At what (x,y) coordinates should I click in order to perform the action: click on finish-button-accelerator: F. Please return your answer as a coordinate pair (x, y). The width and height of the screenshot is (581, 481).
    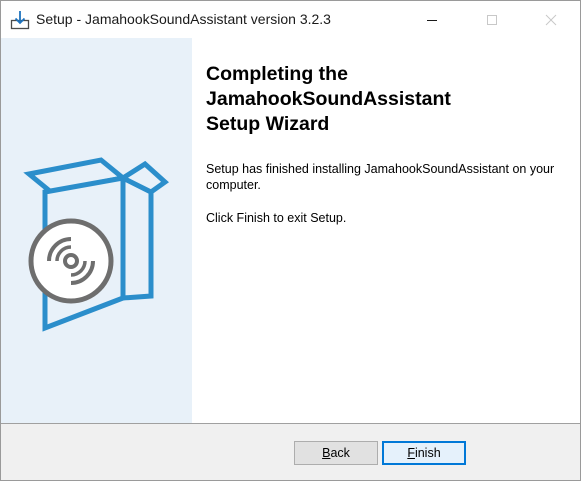
    Looking at the image, I should click on (411, 453).